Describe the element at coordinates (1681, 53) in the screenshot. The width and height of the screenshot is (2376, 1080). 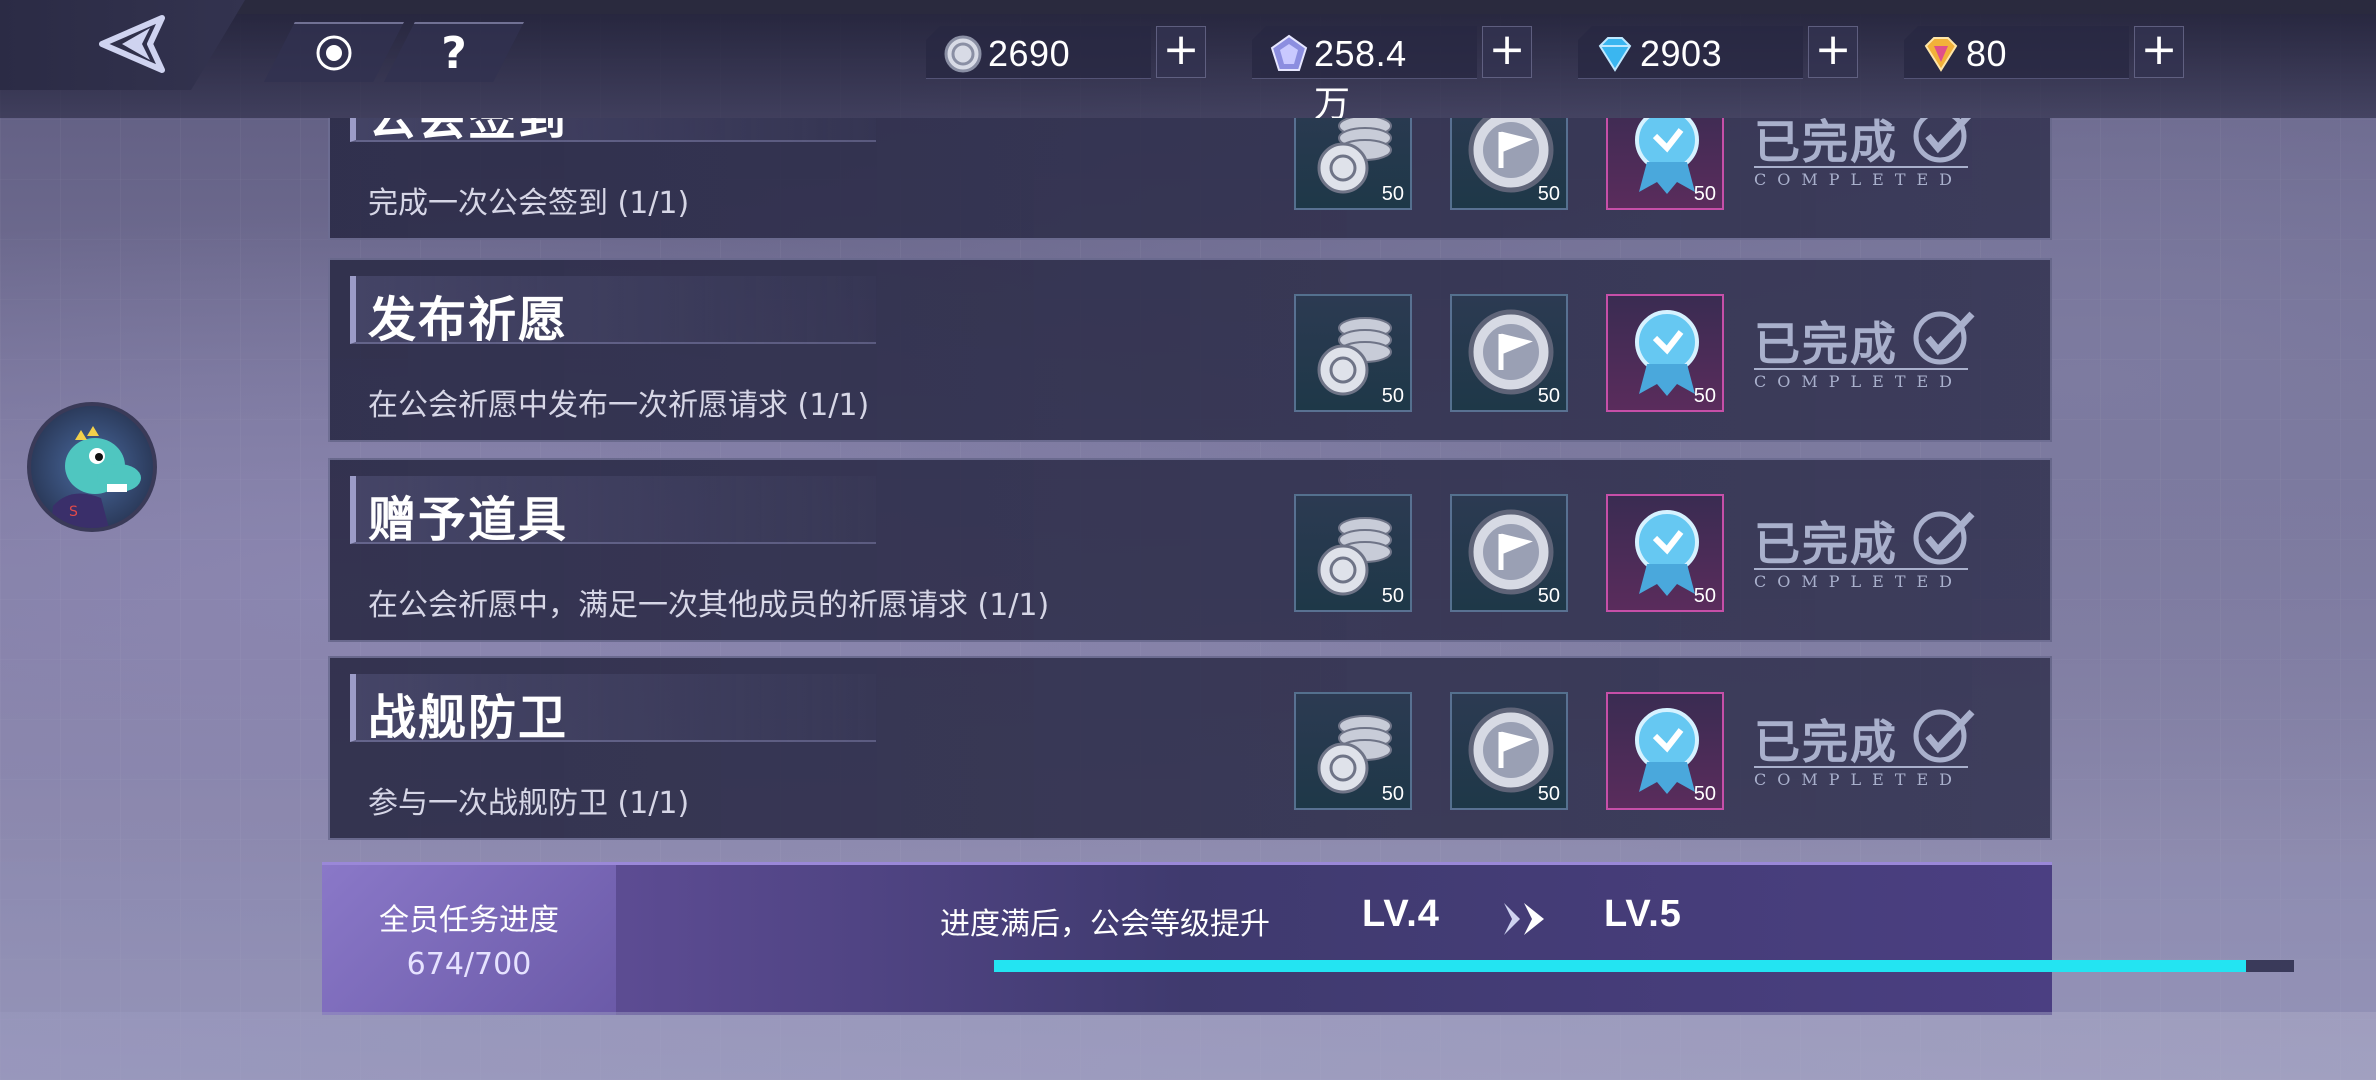
I see `currency-value: 2903` at that location.